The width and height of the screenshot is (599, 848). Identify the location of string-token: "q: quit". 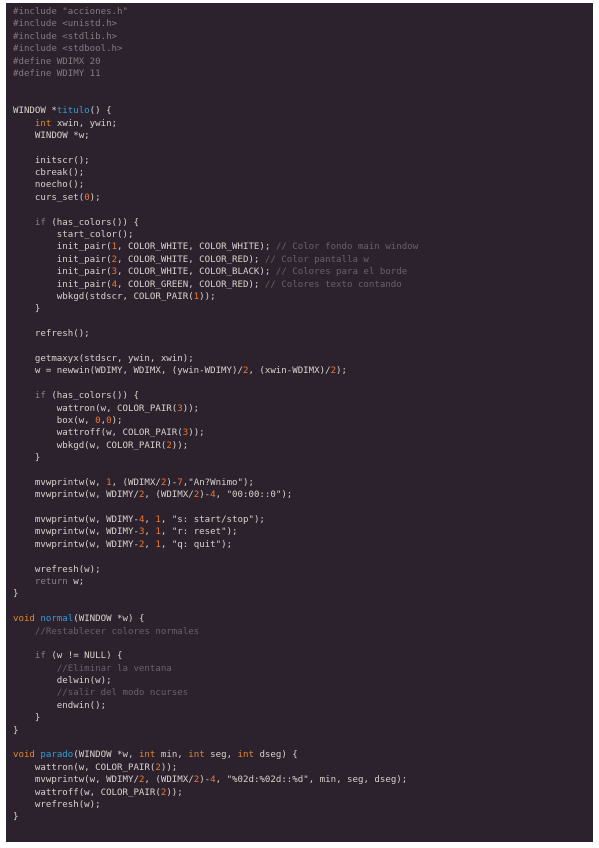
(196, 544).